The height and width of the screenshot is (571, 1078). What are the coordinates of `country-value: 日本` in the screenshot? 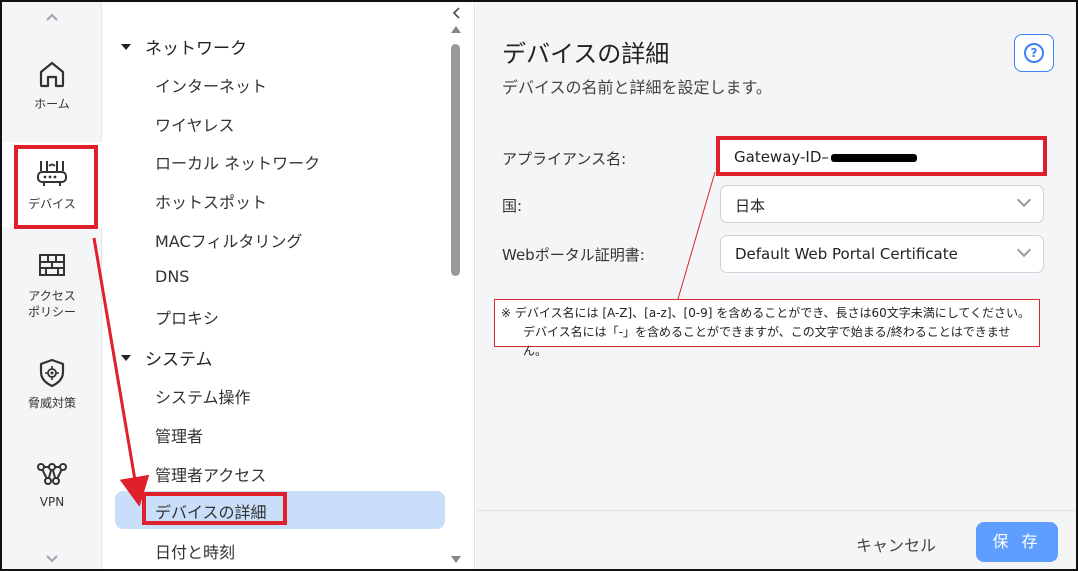 It's located at (750, 206).